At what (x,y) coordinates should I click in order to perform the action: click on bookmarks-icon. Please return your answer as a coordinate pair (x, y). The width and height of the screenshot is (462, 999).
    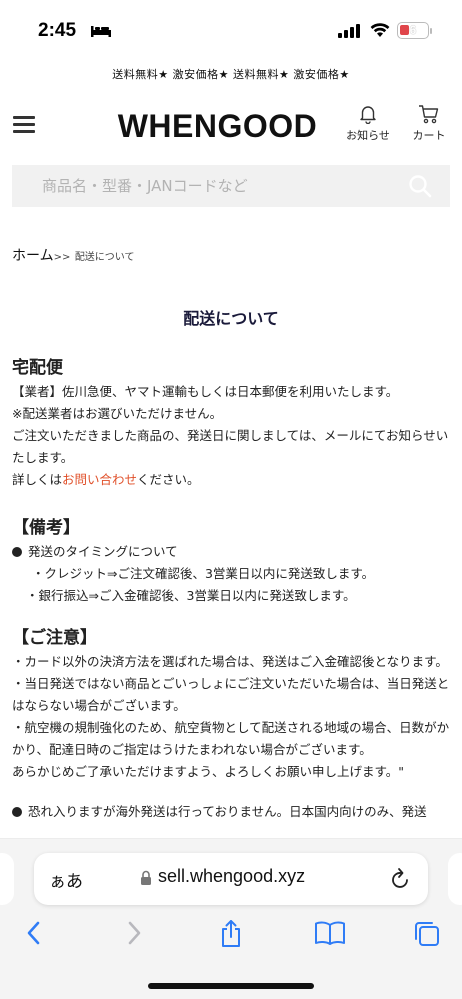
    Looking at the image, I should click on (330, 933).